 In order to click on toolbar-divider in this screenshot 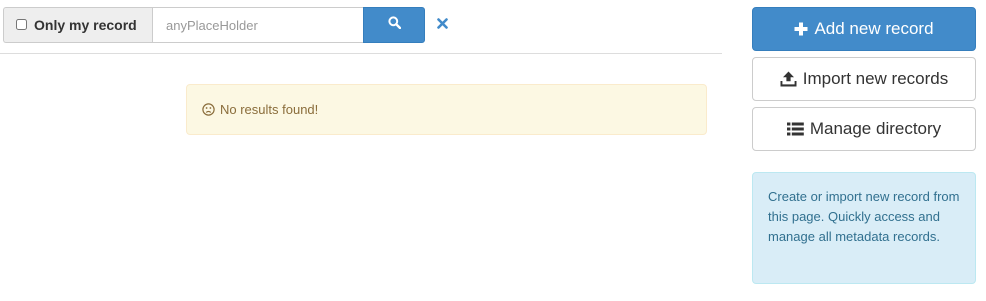, I will do `click(361, 53)`.